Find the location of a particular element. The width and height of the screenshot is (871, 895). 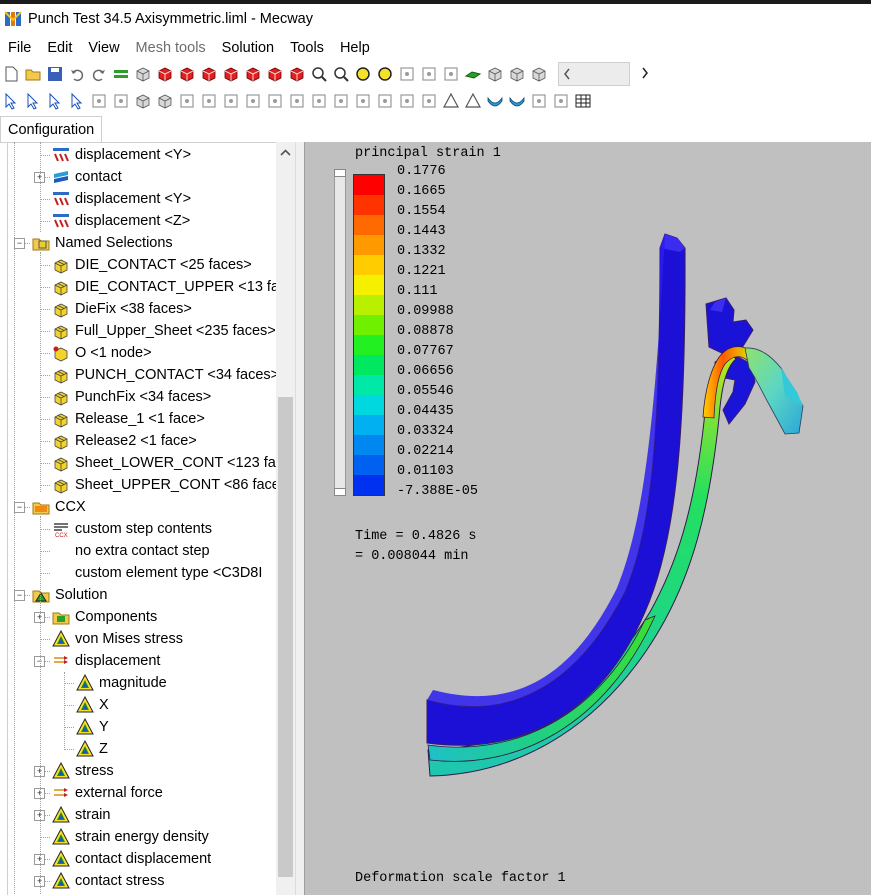

view-front-icon is located at coordinates (187, 74).